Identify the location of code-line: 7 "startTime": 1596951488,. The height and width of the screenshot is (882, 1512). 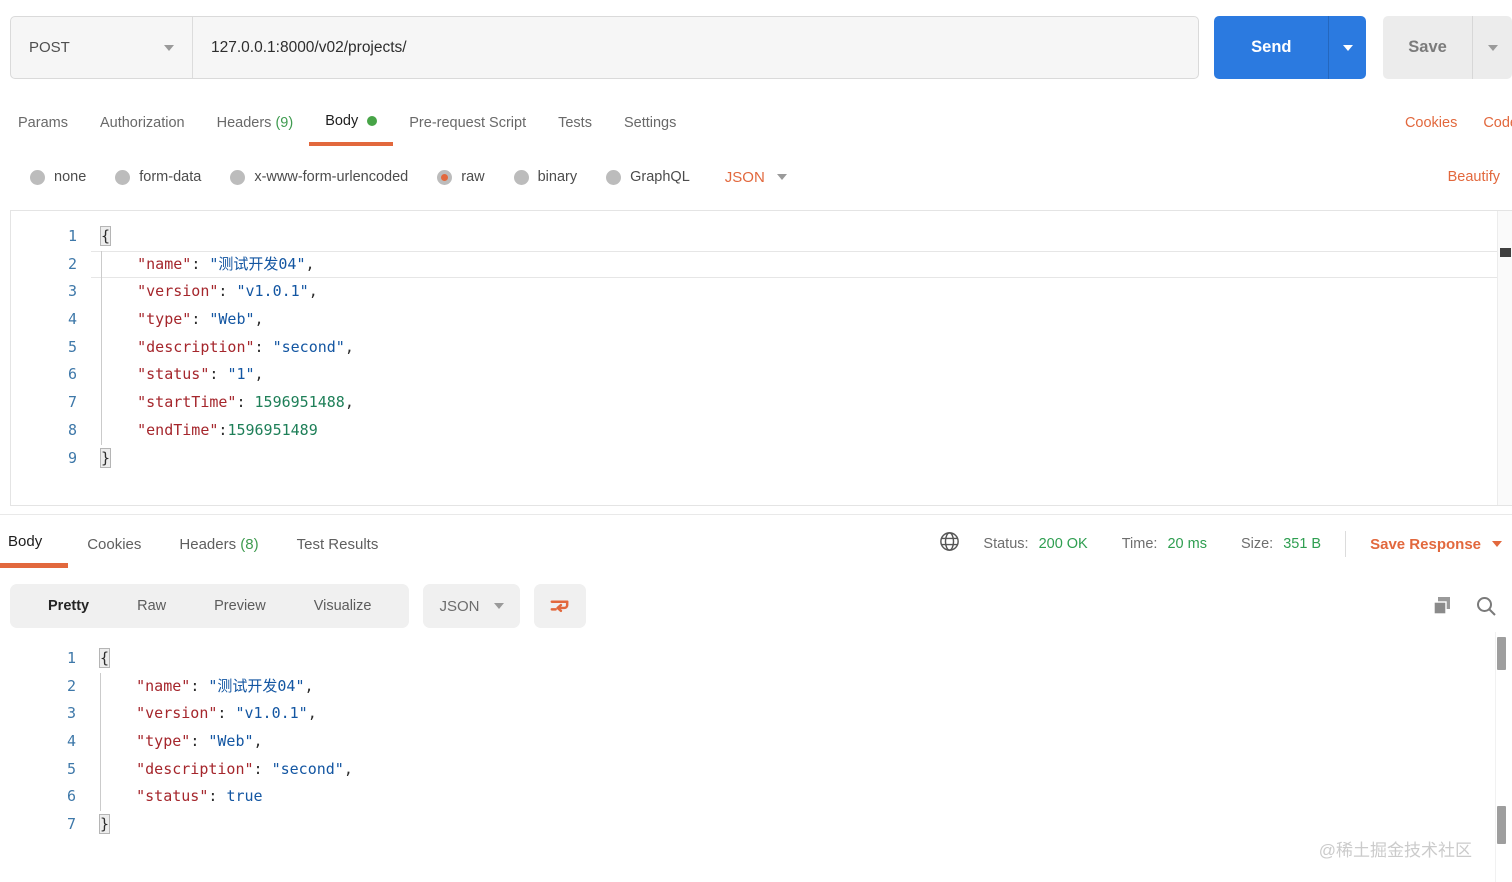
(761, 403).